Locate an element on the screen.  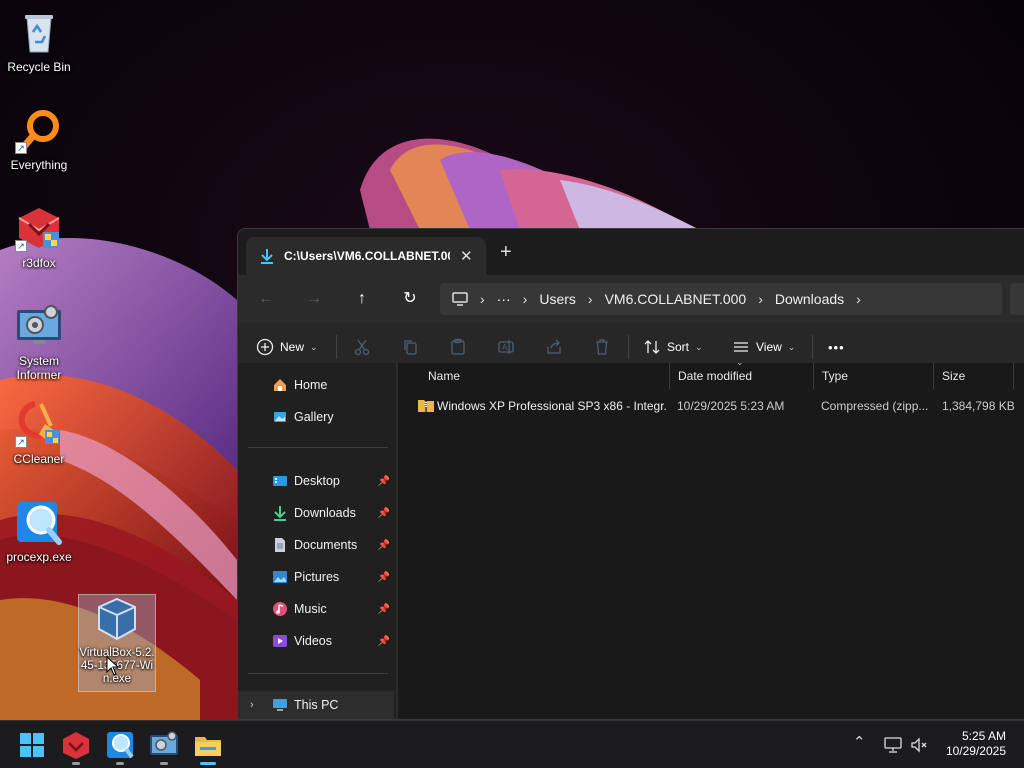
search-box is located at coordinates (1017, 299).